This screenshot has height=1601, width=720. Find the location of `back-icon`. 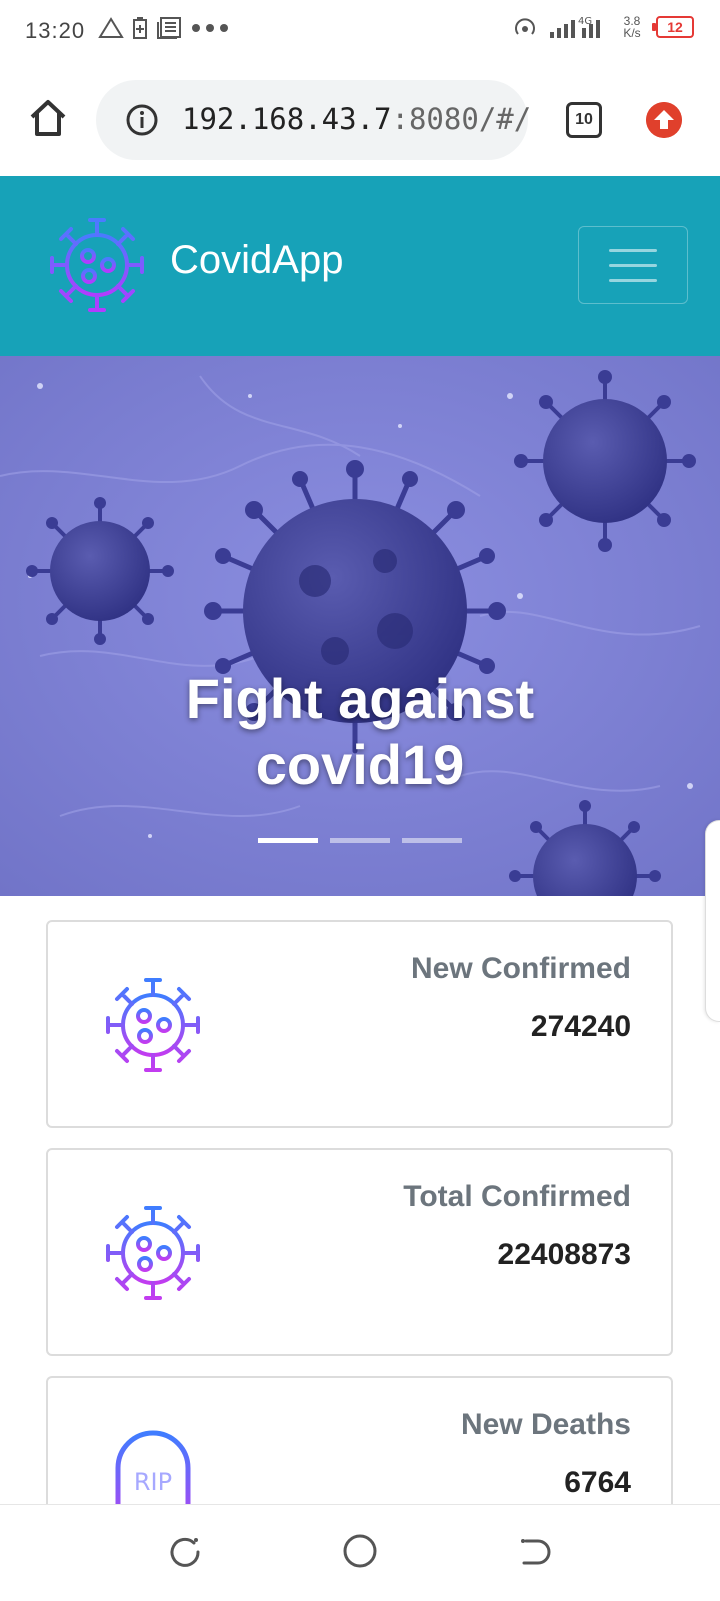

back-icon is located at coordinates (535, 1552).